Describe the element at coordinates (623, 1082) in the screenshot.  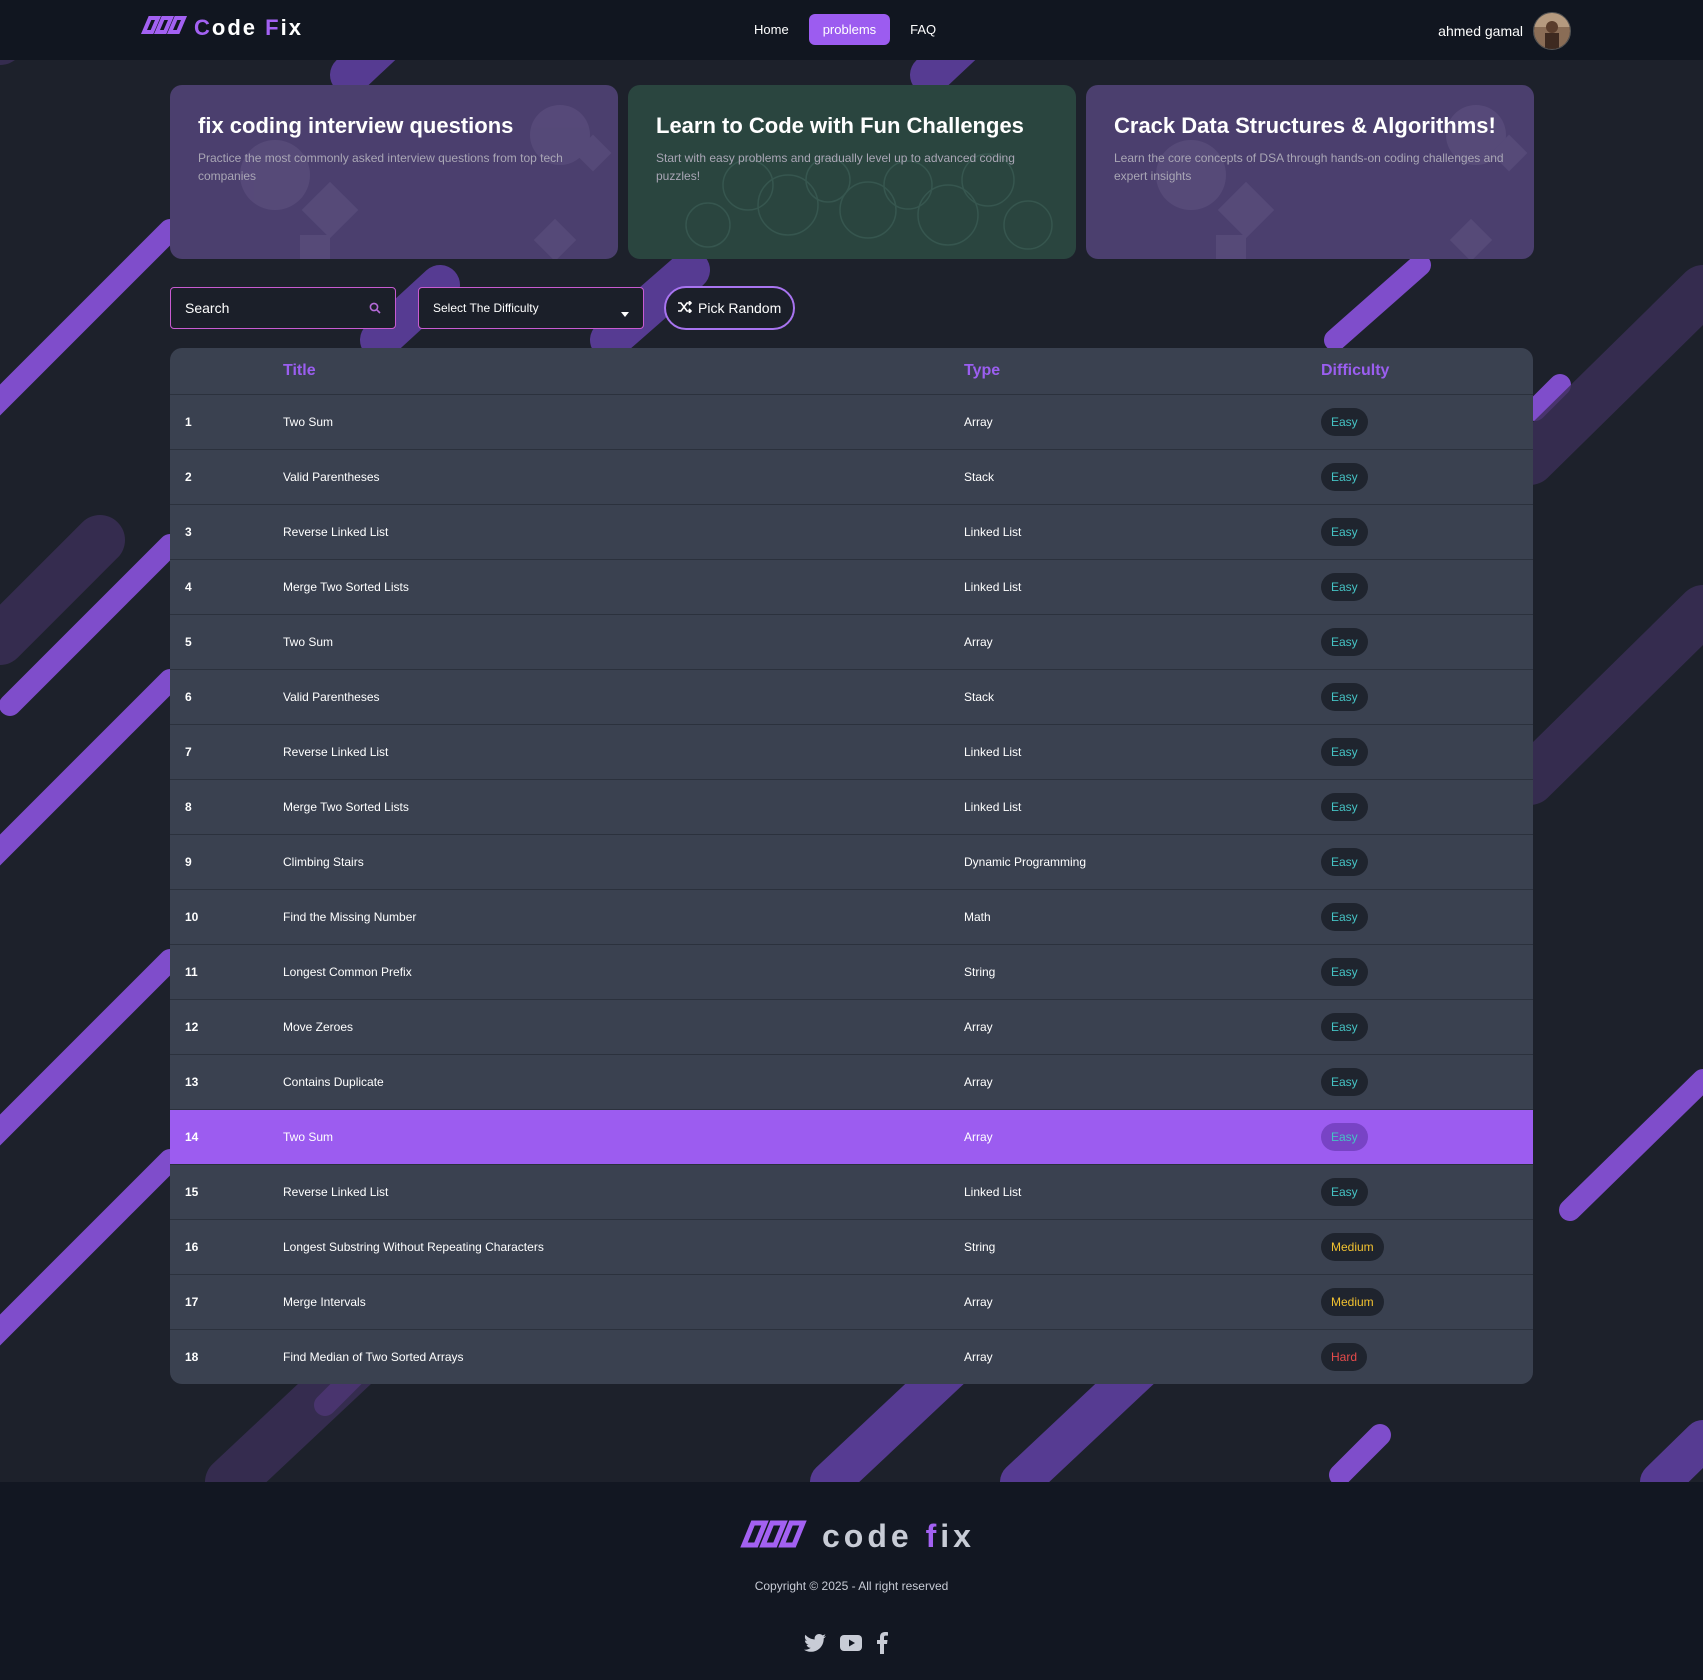
I see `problem-title: Contains Duplicate` at that location.